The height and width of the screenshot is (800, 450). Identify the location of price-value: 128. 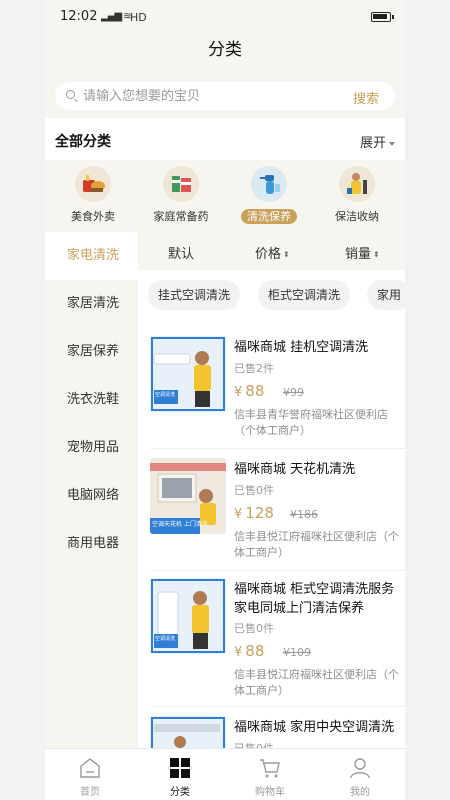
(259, 513).